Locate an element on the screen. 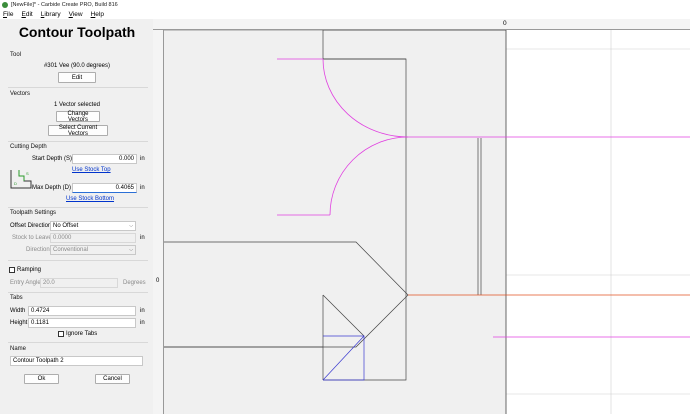  svg-text: S is located at coordinates (27, 173).